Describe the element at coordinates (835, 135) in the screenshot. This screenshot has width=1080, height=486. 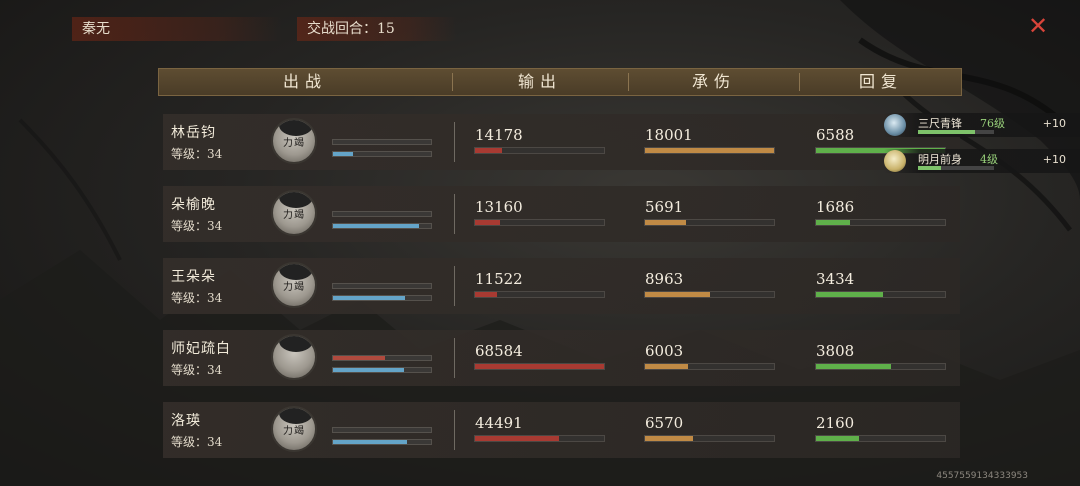
I see `healing-value: 6588` at that location.